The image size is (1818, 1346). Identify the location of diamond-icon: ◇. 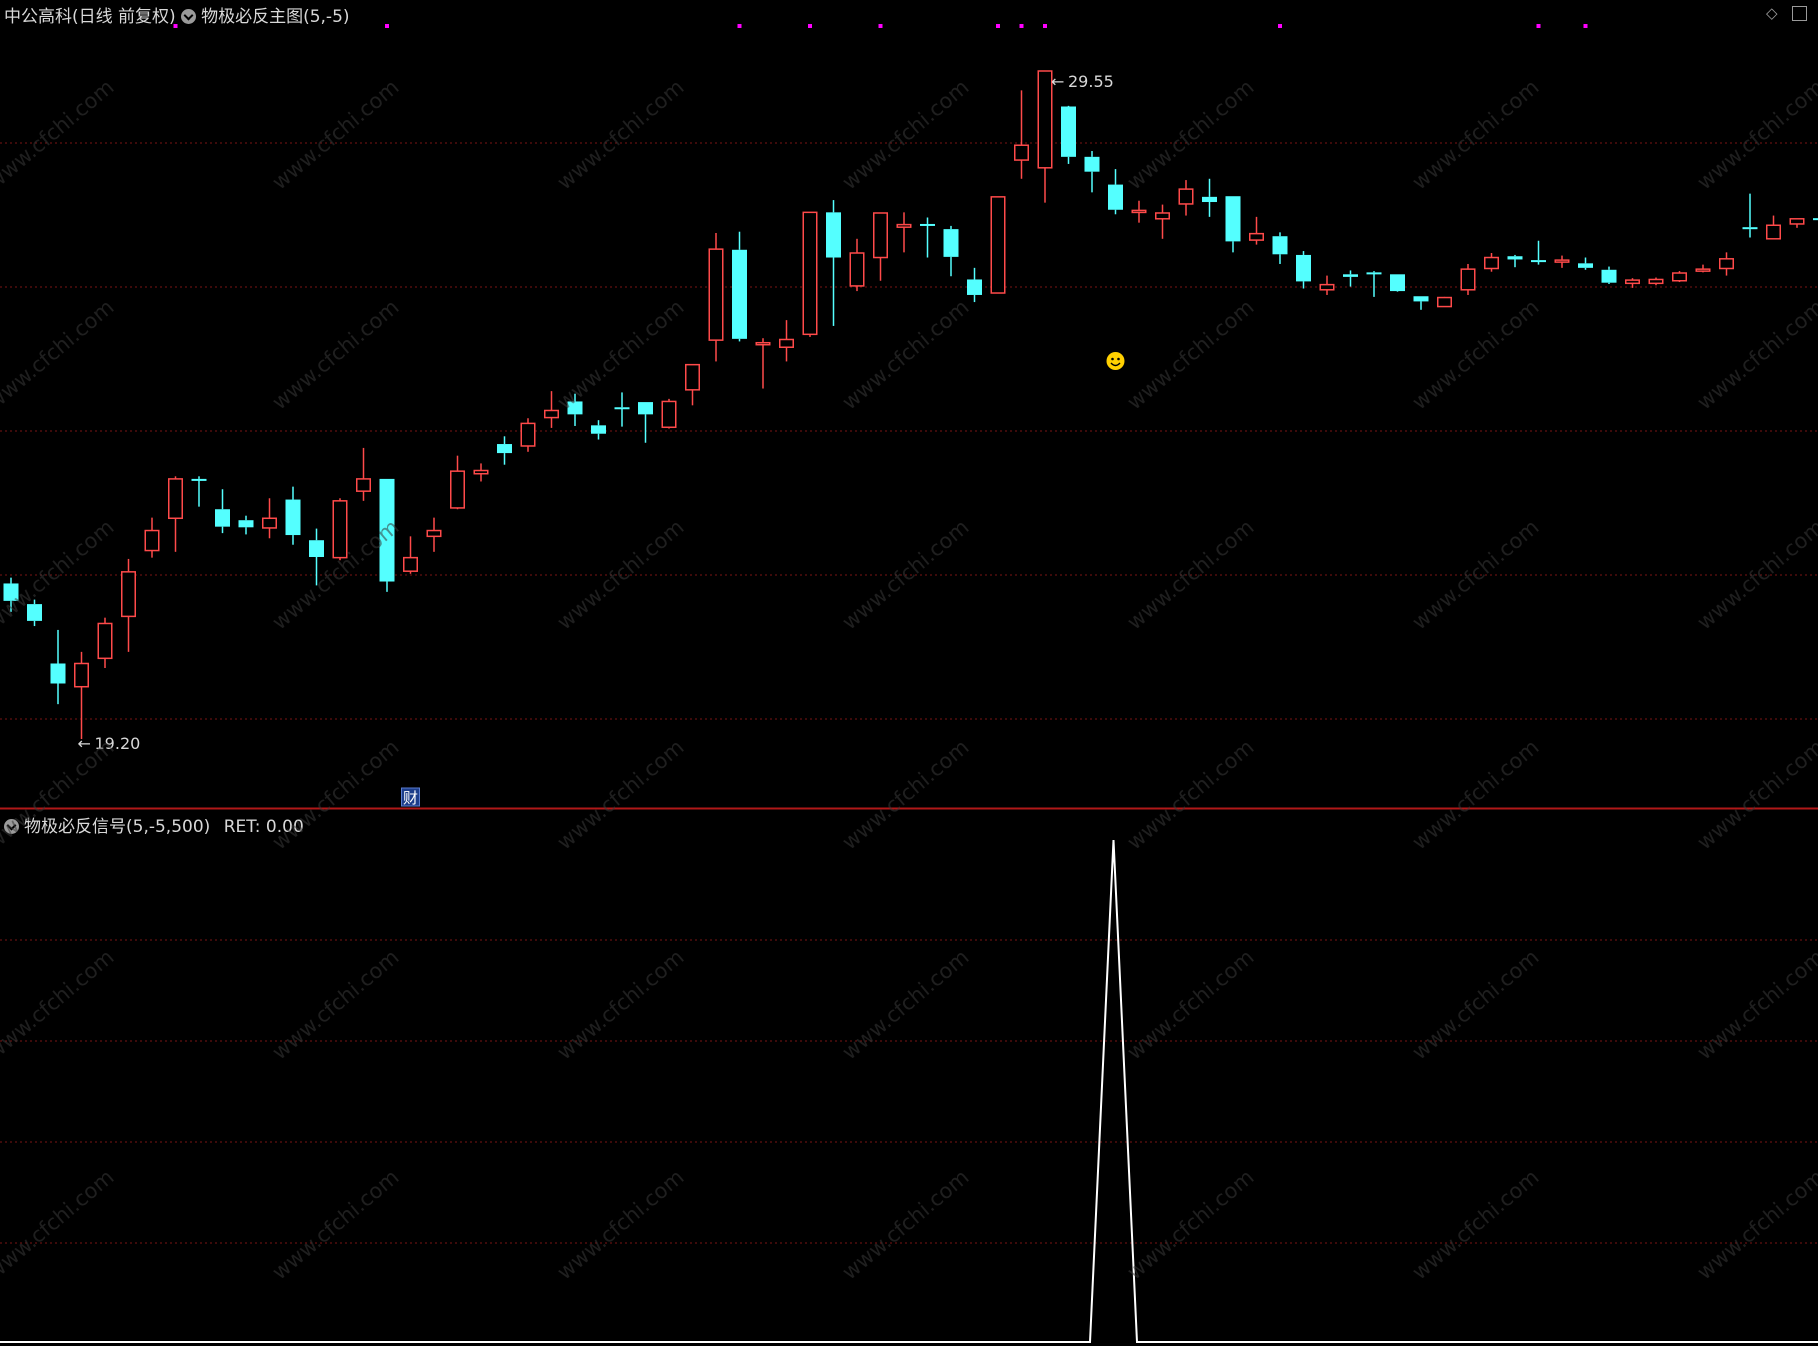
(1772, 13).